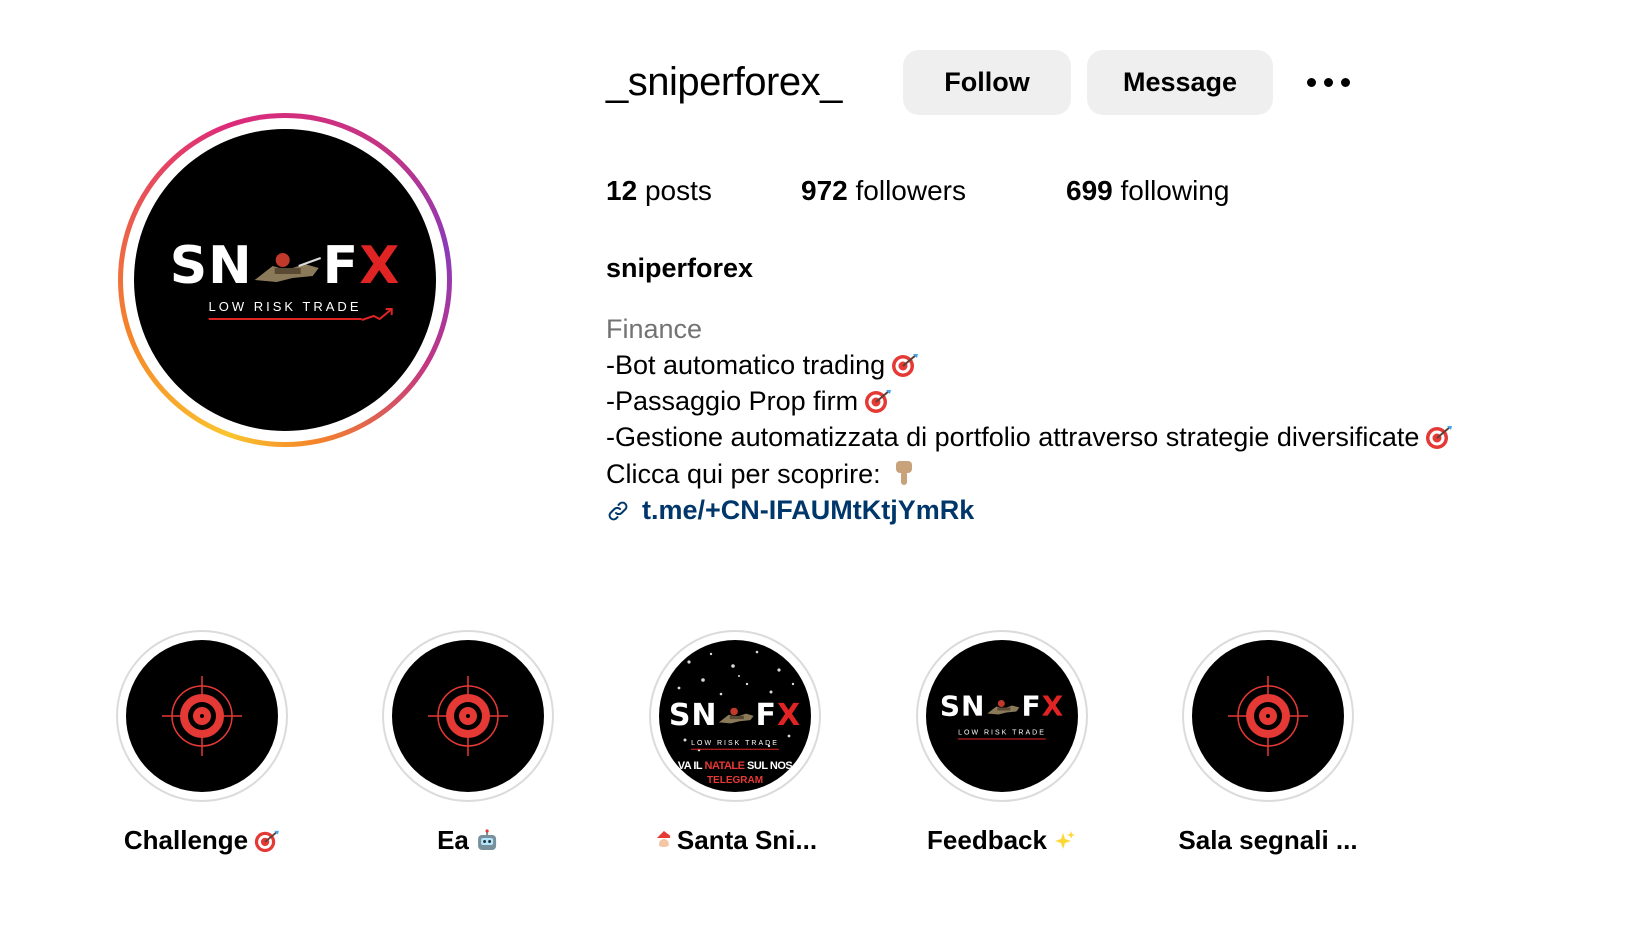  What do you see at coordinates (622, 190) in the screenshot?
I see `posts-count: 12` at bounding box center [622, 190].